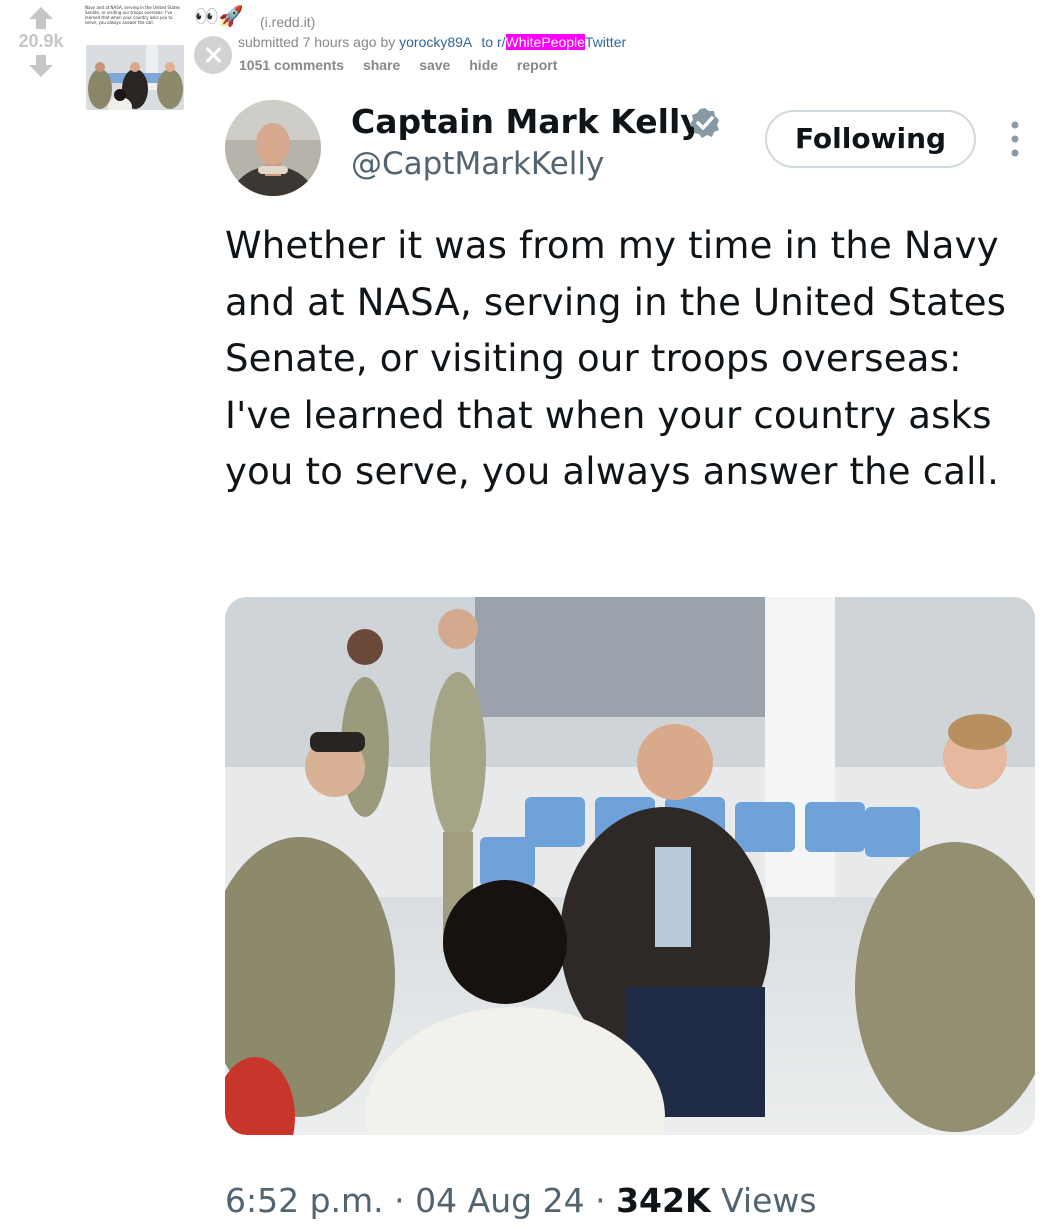 This screenshot has width=1047, height=1230. What do you see at coordinates (213, 55) in the screenshot?
I see `close-icon` at bounding box center [213, 55].